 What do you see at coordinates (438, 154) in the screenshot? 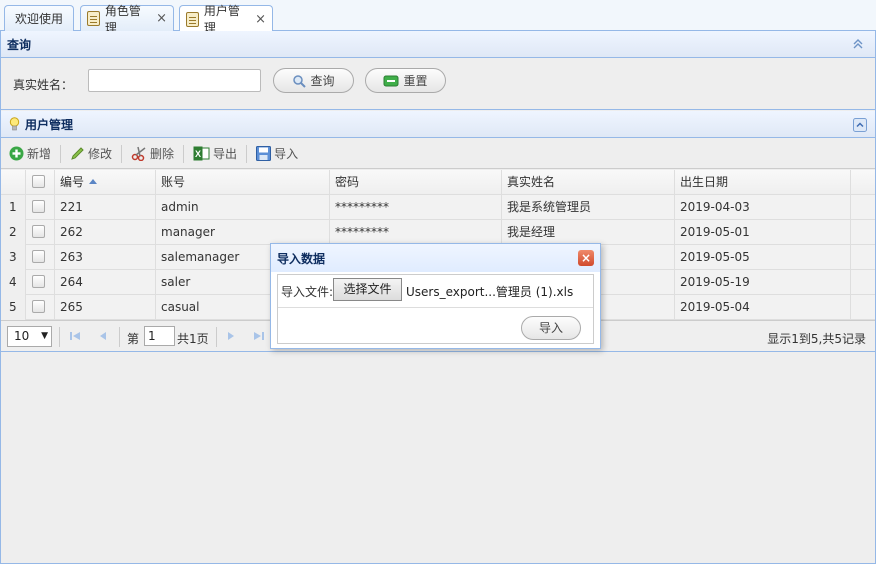
I see `toolbar: 新增 修改 删除 X 导出 导入` at bounding box center [438, 154].